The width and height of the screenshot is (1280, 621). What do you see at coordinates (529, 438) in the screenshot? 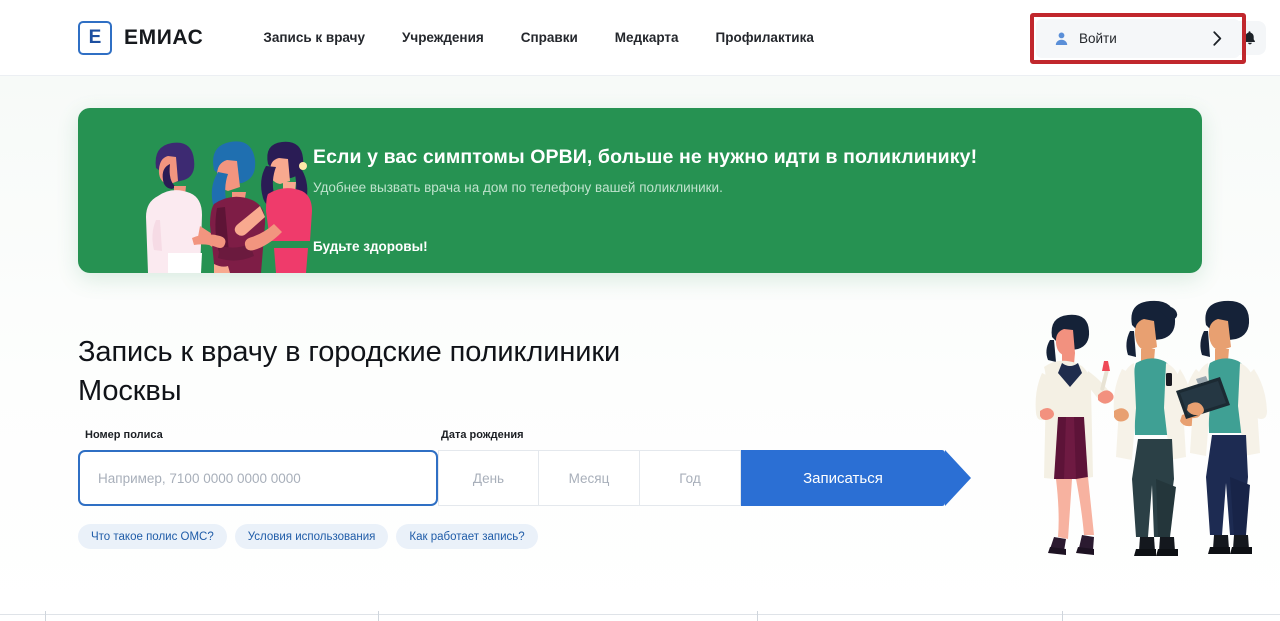
I see `form-labels: Номер полиса Дата рождения` at bounding box center [529, 438].